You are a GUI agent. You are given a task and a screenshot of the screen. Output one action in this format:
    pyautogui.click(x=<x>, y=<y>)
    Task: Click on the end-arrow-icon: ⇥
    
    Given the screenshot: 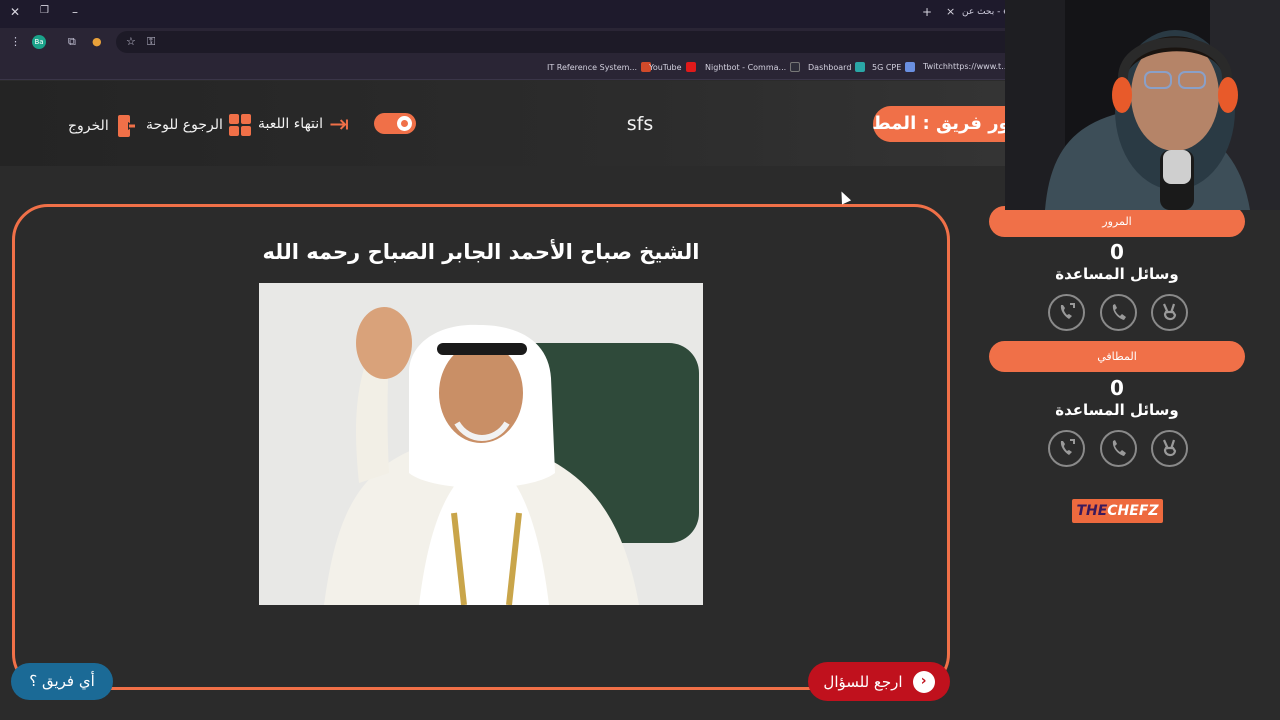 What is the action you would take?
    pyautogui.click(x=339, y=124)
    